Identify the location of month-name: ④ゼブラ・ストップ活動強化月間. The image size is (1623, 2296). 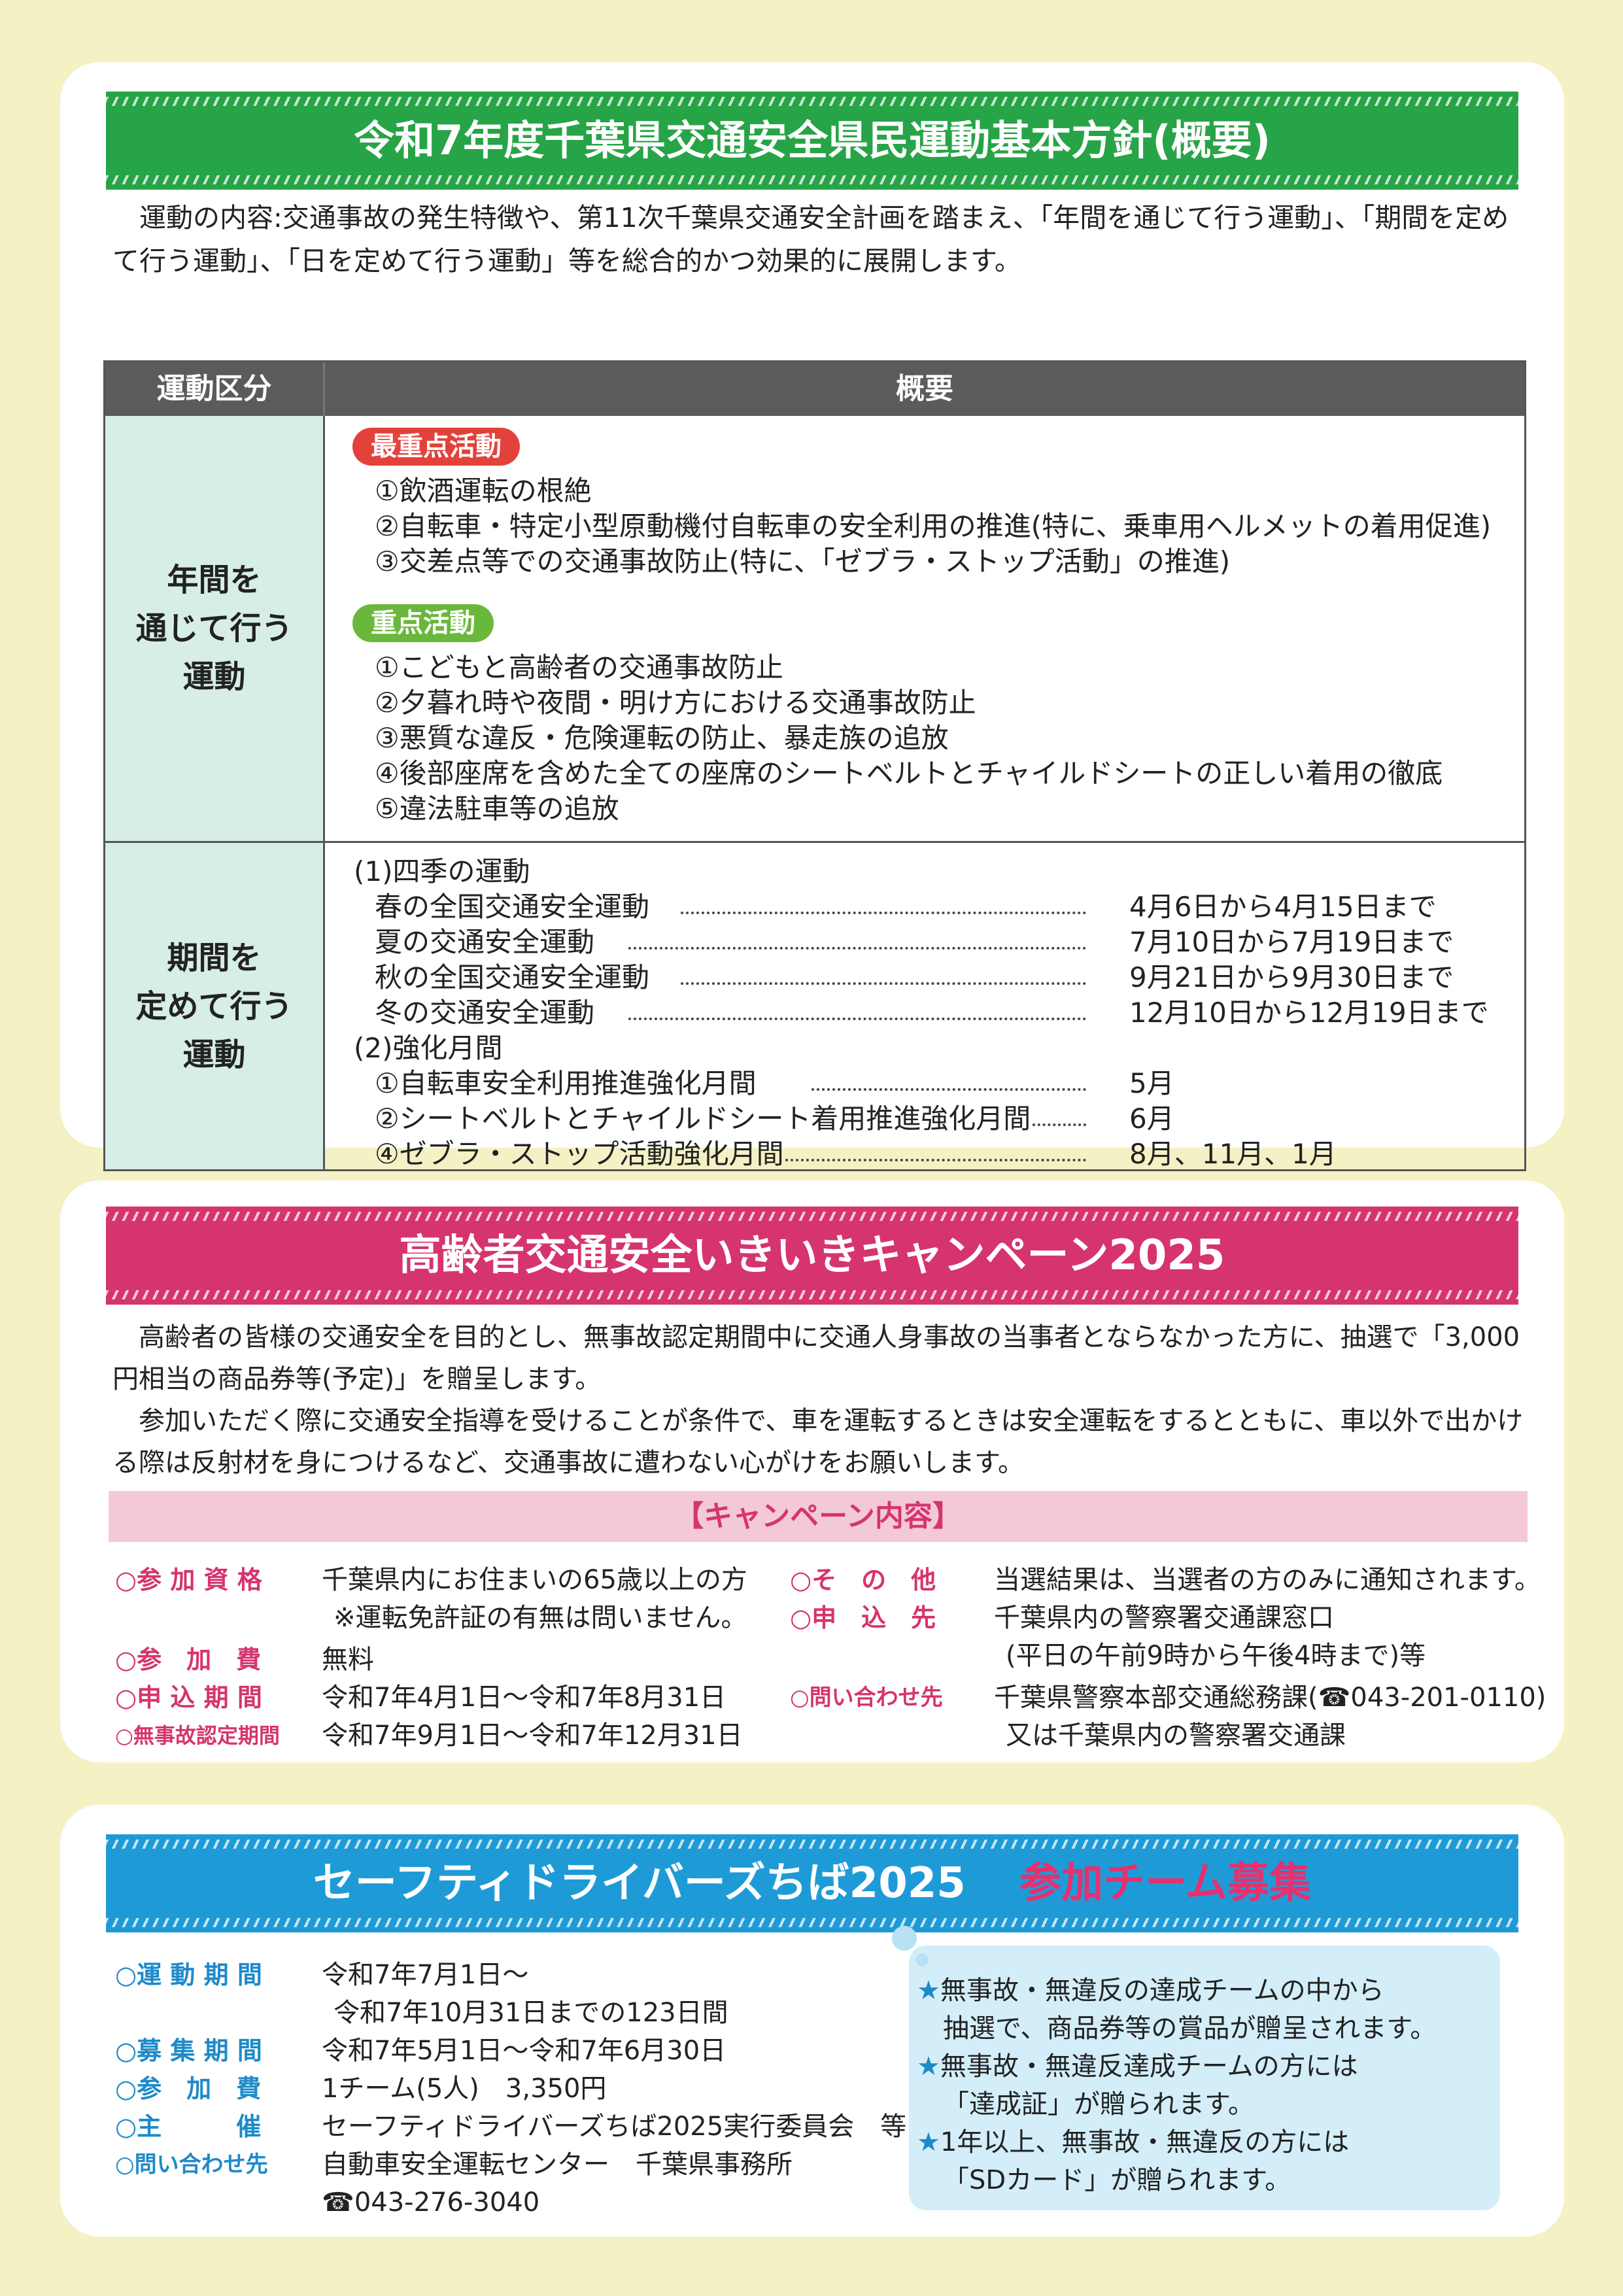
(579, 1154).